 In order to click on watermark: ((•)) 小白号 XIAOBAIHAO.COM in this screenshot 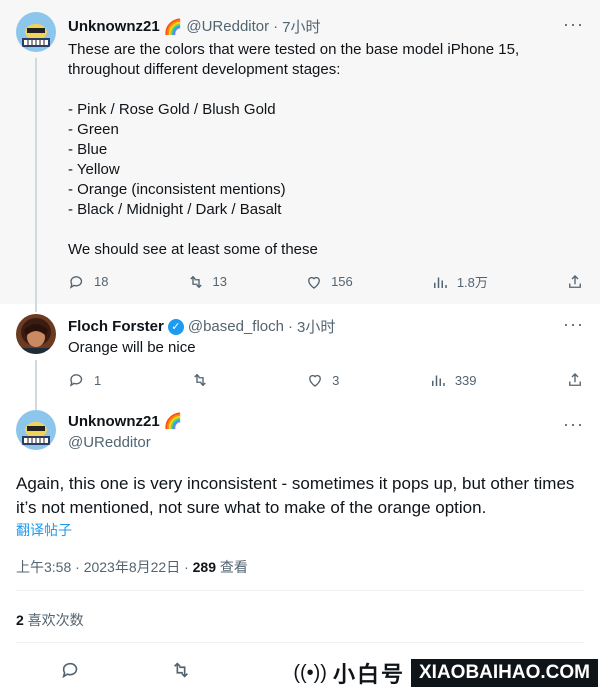, I will do `click(443, 673)`.